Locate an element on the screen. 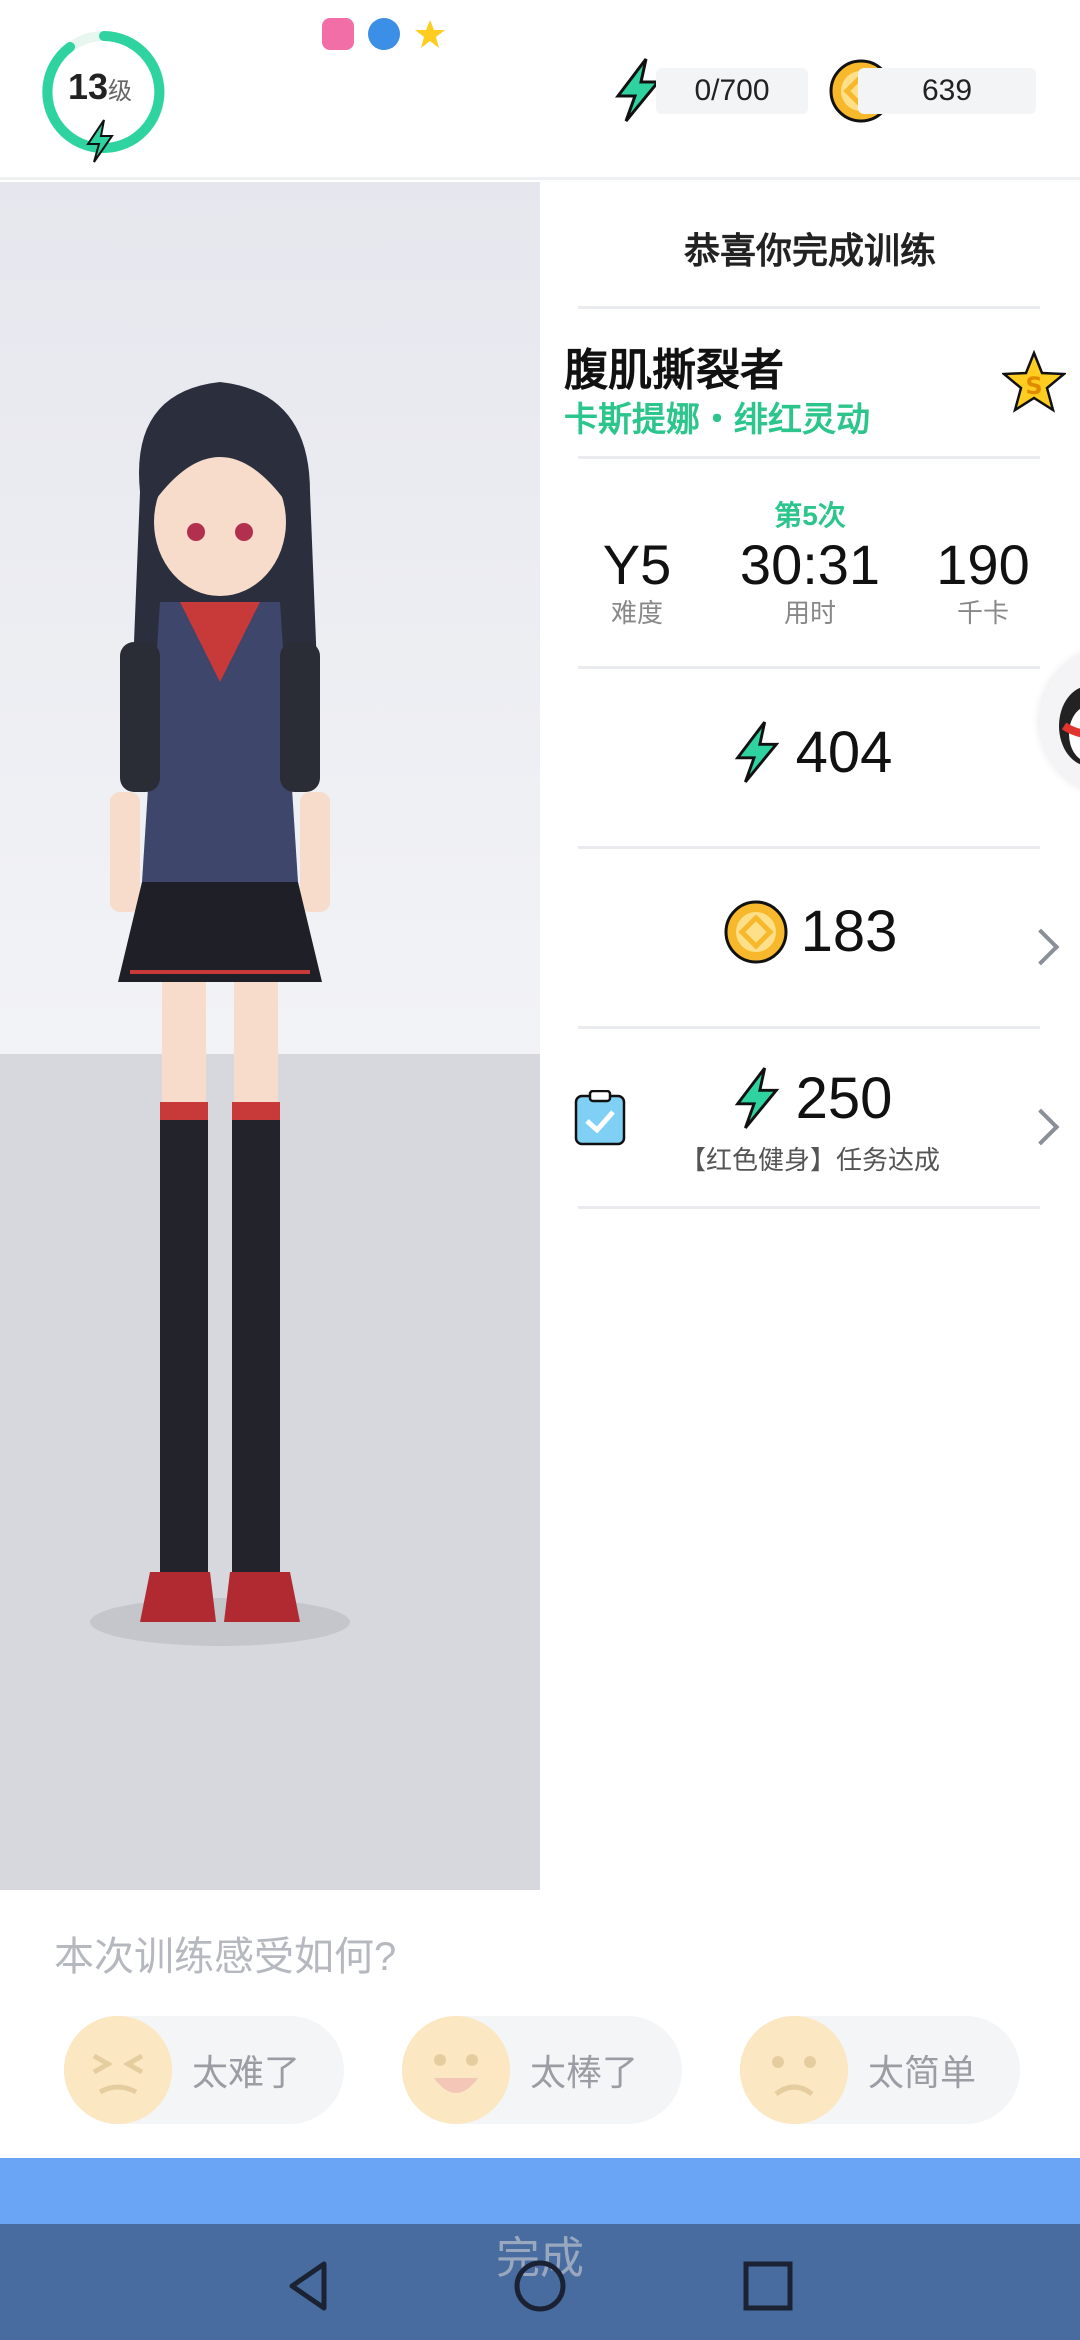 This screenshot has width=1080, height=2340. s-rank-star-icon: S is located at coordinates (1034, 381).